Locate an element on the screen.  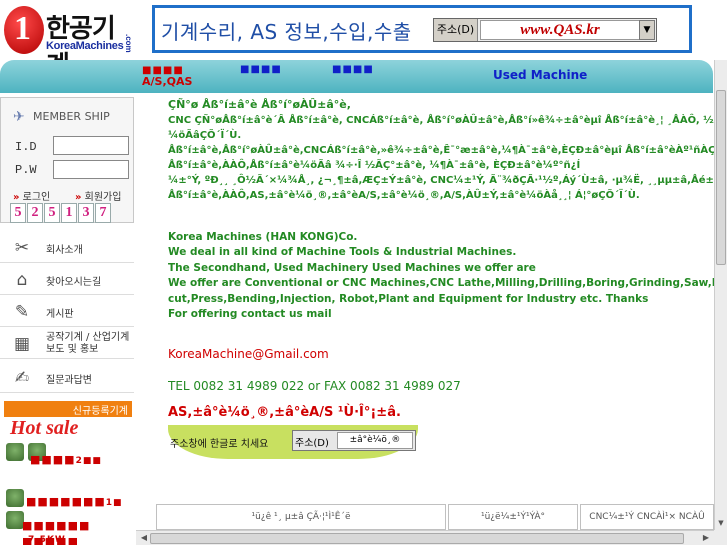
site-logo: 1 한공기계 KoreaMachines .com is located at coordinates (70, 42).